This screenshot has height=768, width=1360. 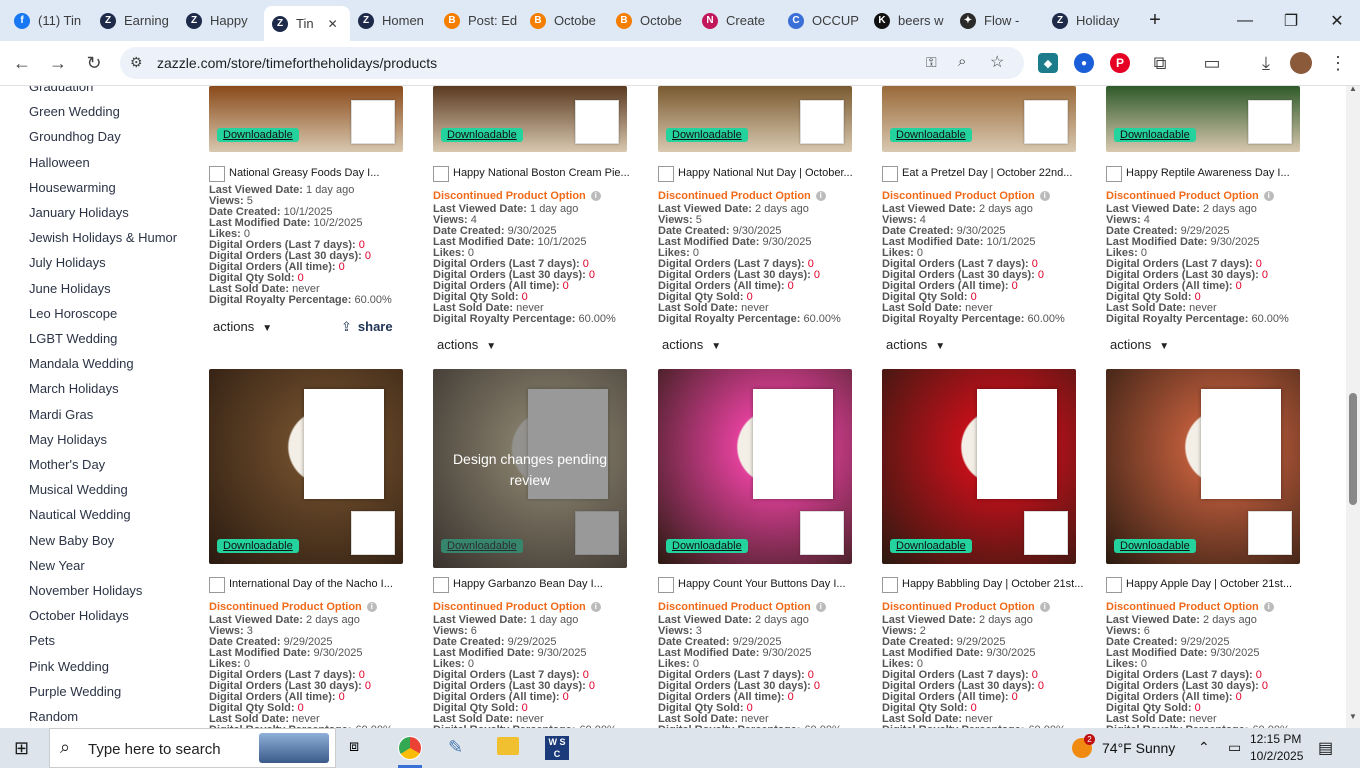 I want to click on sidebar-category: Purple Wedding, so click(x=75, y=691).